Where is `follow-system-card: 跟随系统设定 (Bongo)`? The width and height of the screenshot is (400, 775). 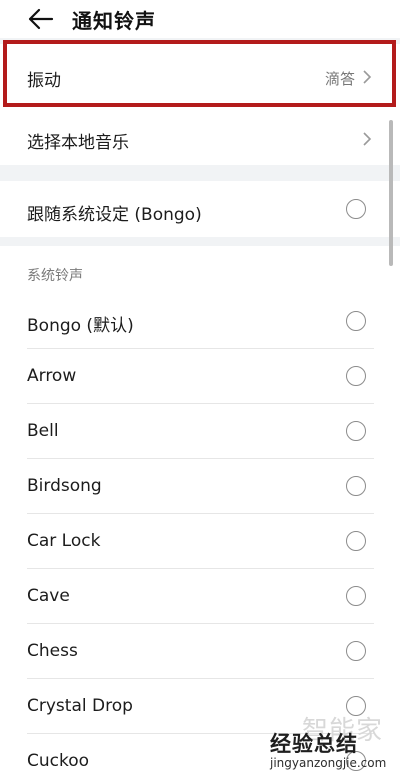
follow-system-card: 跟随系统设定 (Bongo) is located at coordinates (200, 209).